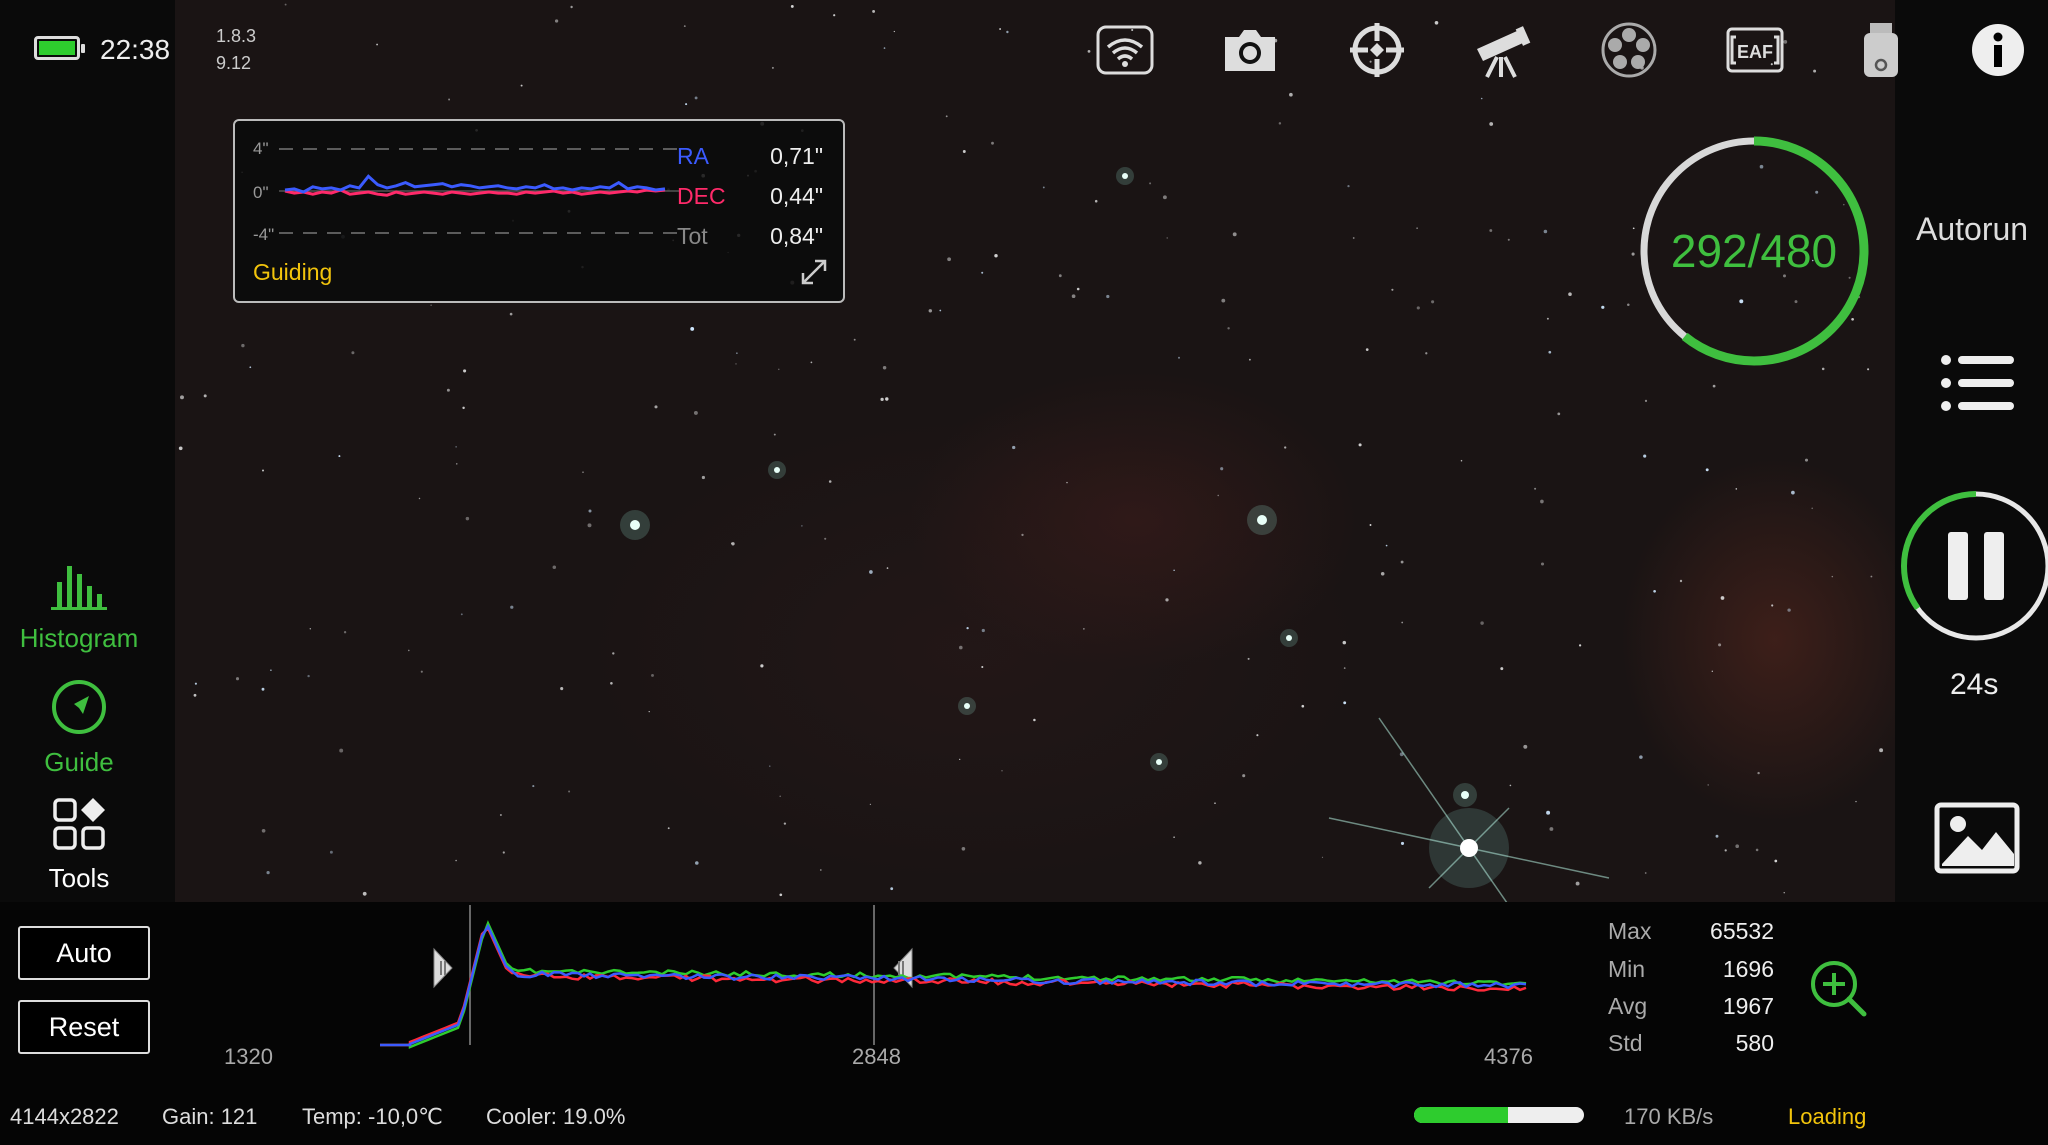 This screenshot has width=2048, height=1145. Describe the element at coordinates (443, 968) in the screenshot. I see `black-point-handle` at that location.